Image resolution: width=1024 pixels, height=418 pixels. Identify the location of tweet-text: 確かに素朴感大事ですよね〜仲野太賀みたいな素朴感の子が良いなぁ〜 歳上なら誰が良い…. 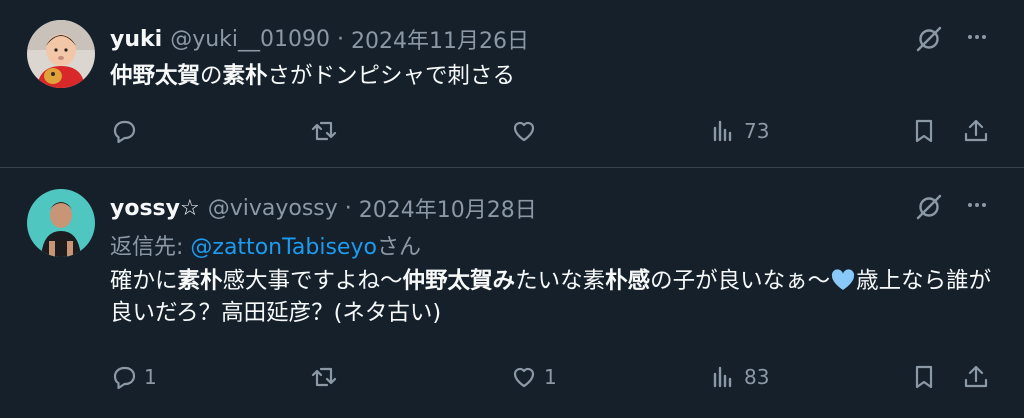
(552, 297).